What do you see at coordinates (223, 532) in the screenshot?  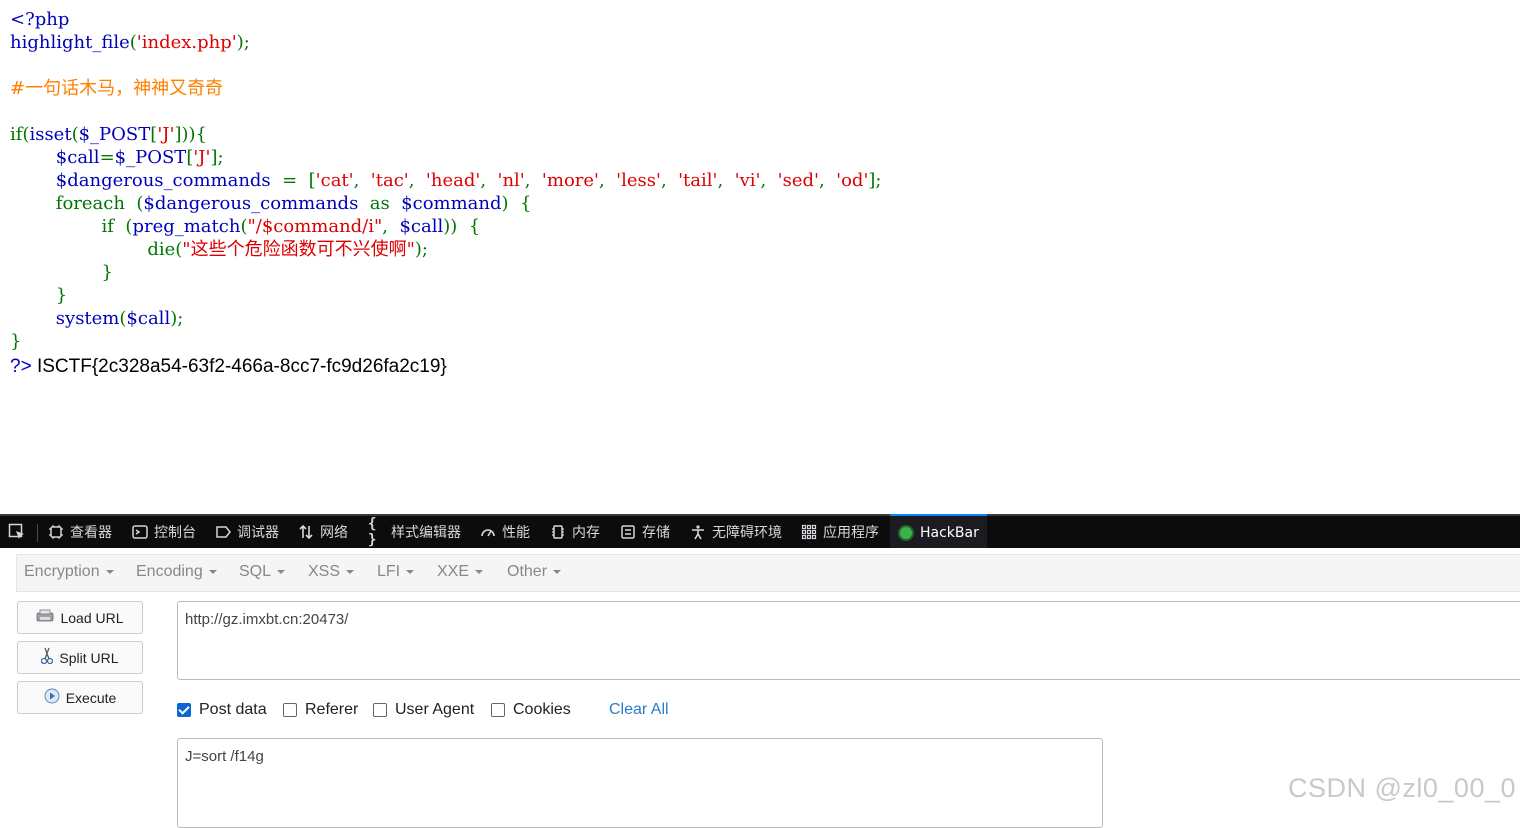 I see `debugger-icon` at bounding box center [223, 532].